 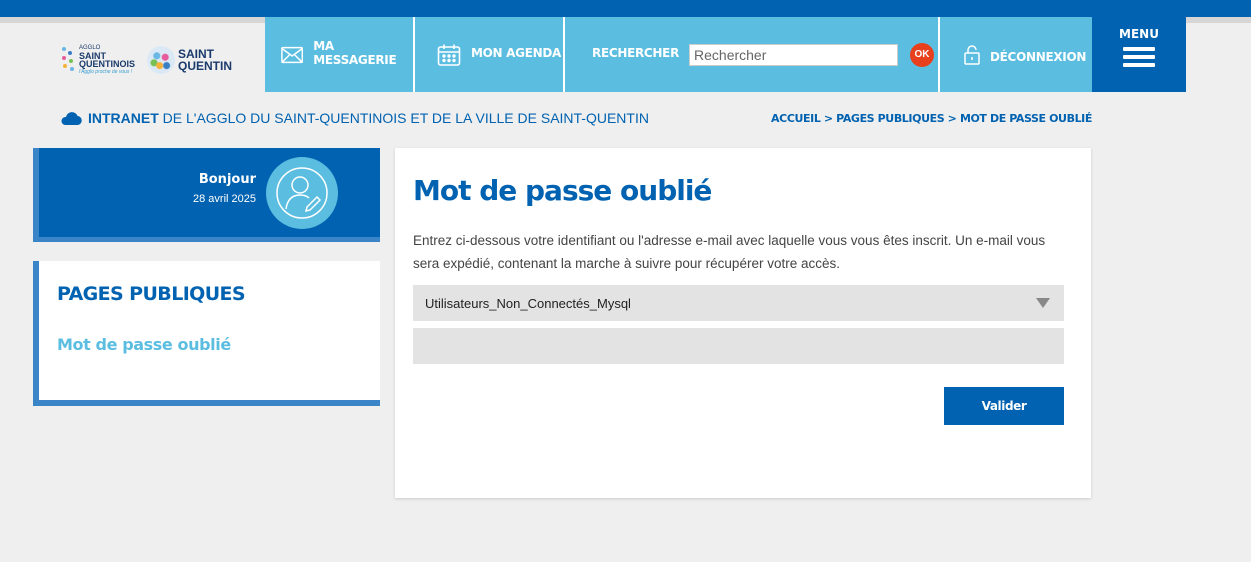 I want to click on agglo-logo-tagline: l'Agglo proche de vous !, so click(x=106, y=72).